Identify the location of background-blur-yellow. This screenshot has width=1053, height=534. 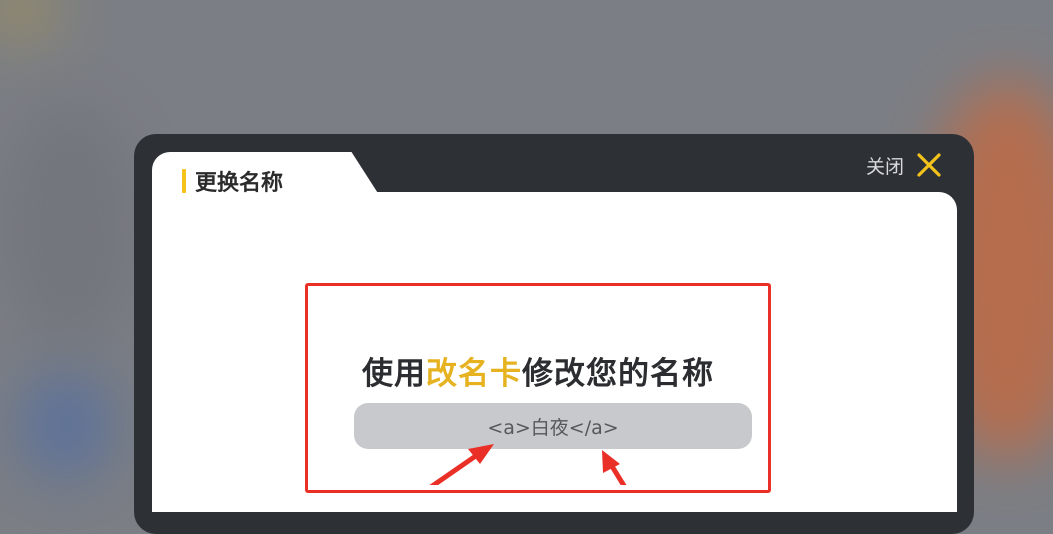
(30, 20).